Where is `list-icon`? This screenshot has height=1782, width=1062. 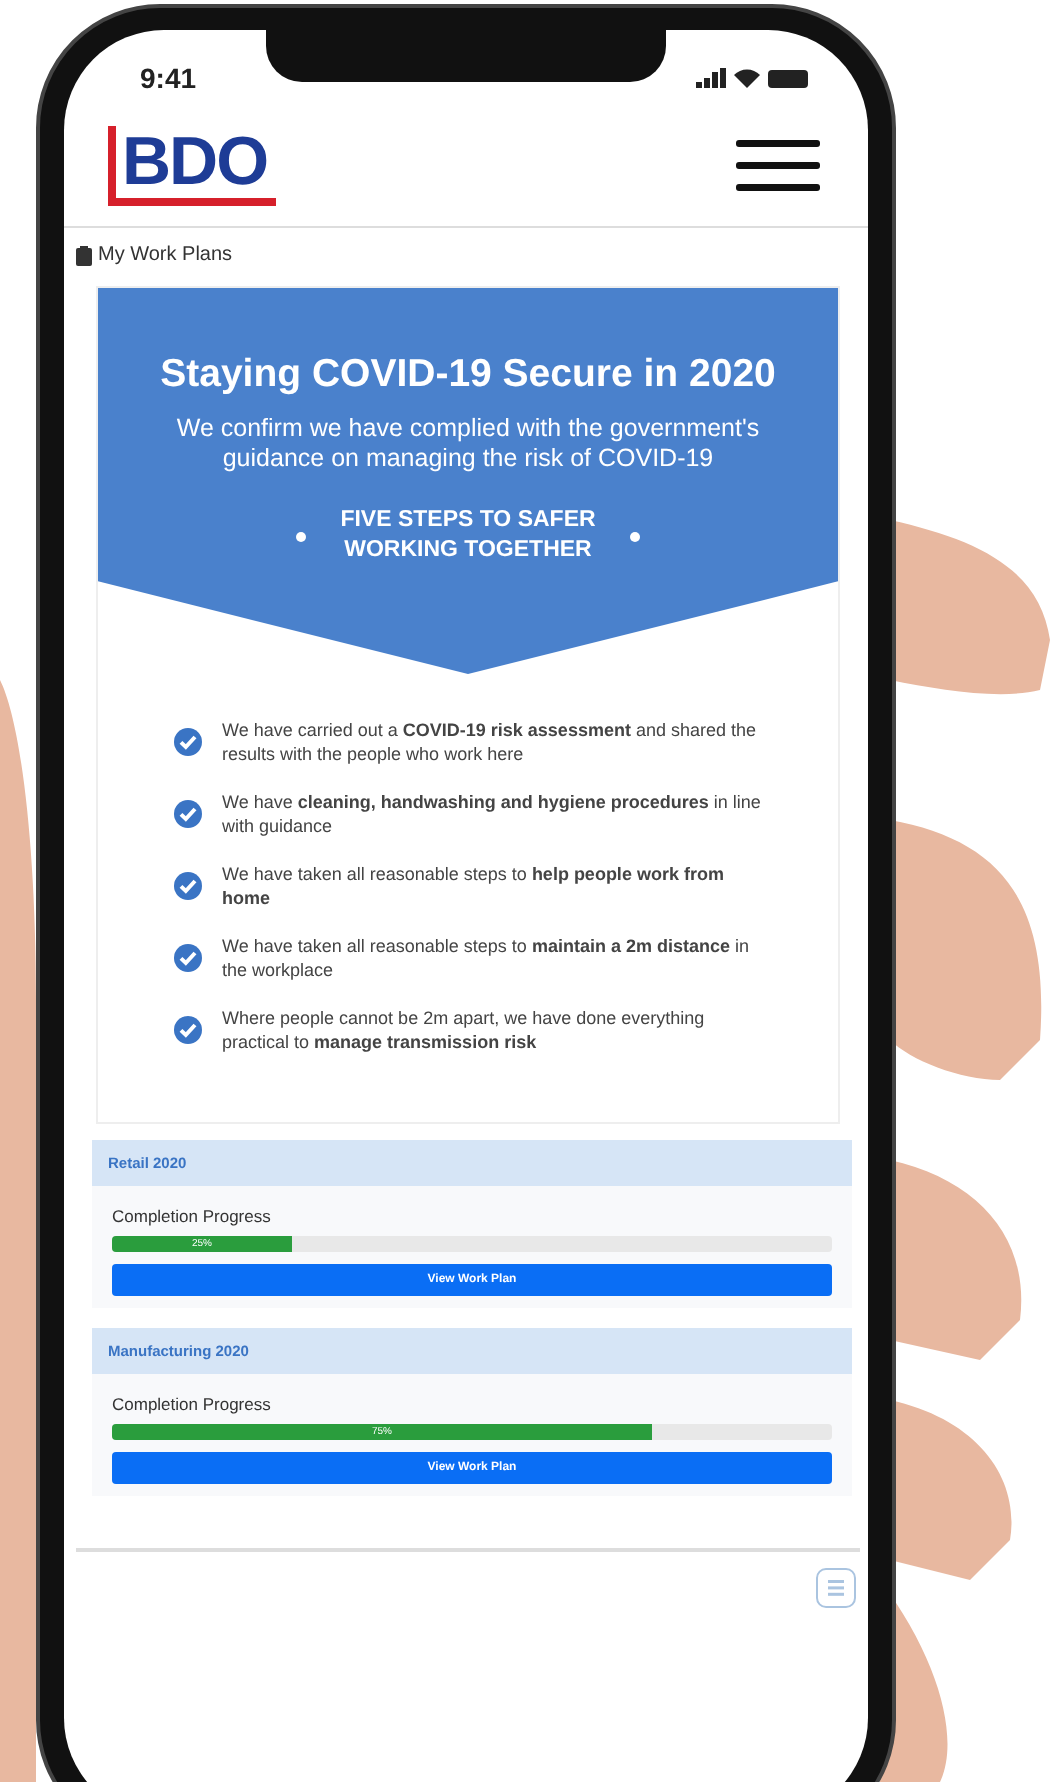 list-icon is located at coordinates (836, 1588).